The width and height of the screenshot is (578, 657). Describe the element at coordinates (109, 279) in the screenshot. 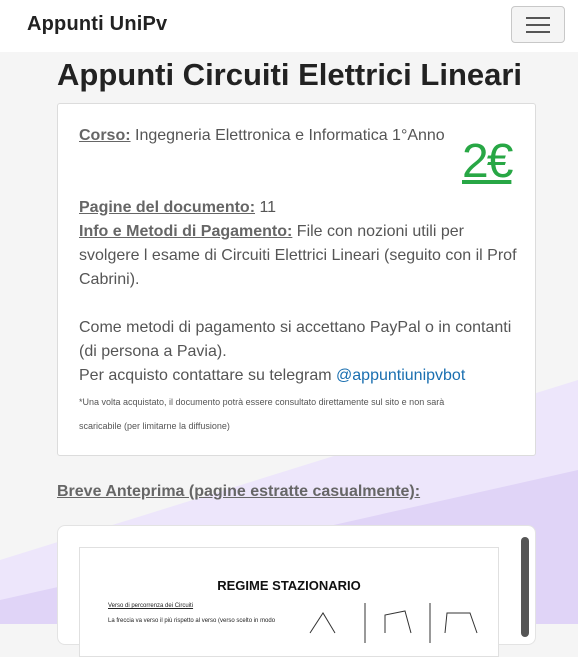

I see `info-text-line: Cabrini).` at that location.